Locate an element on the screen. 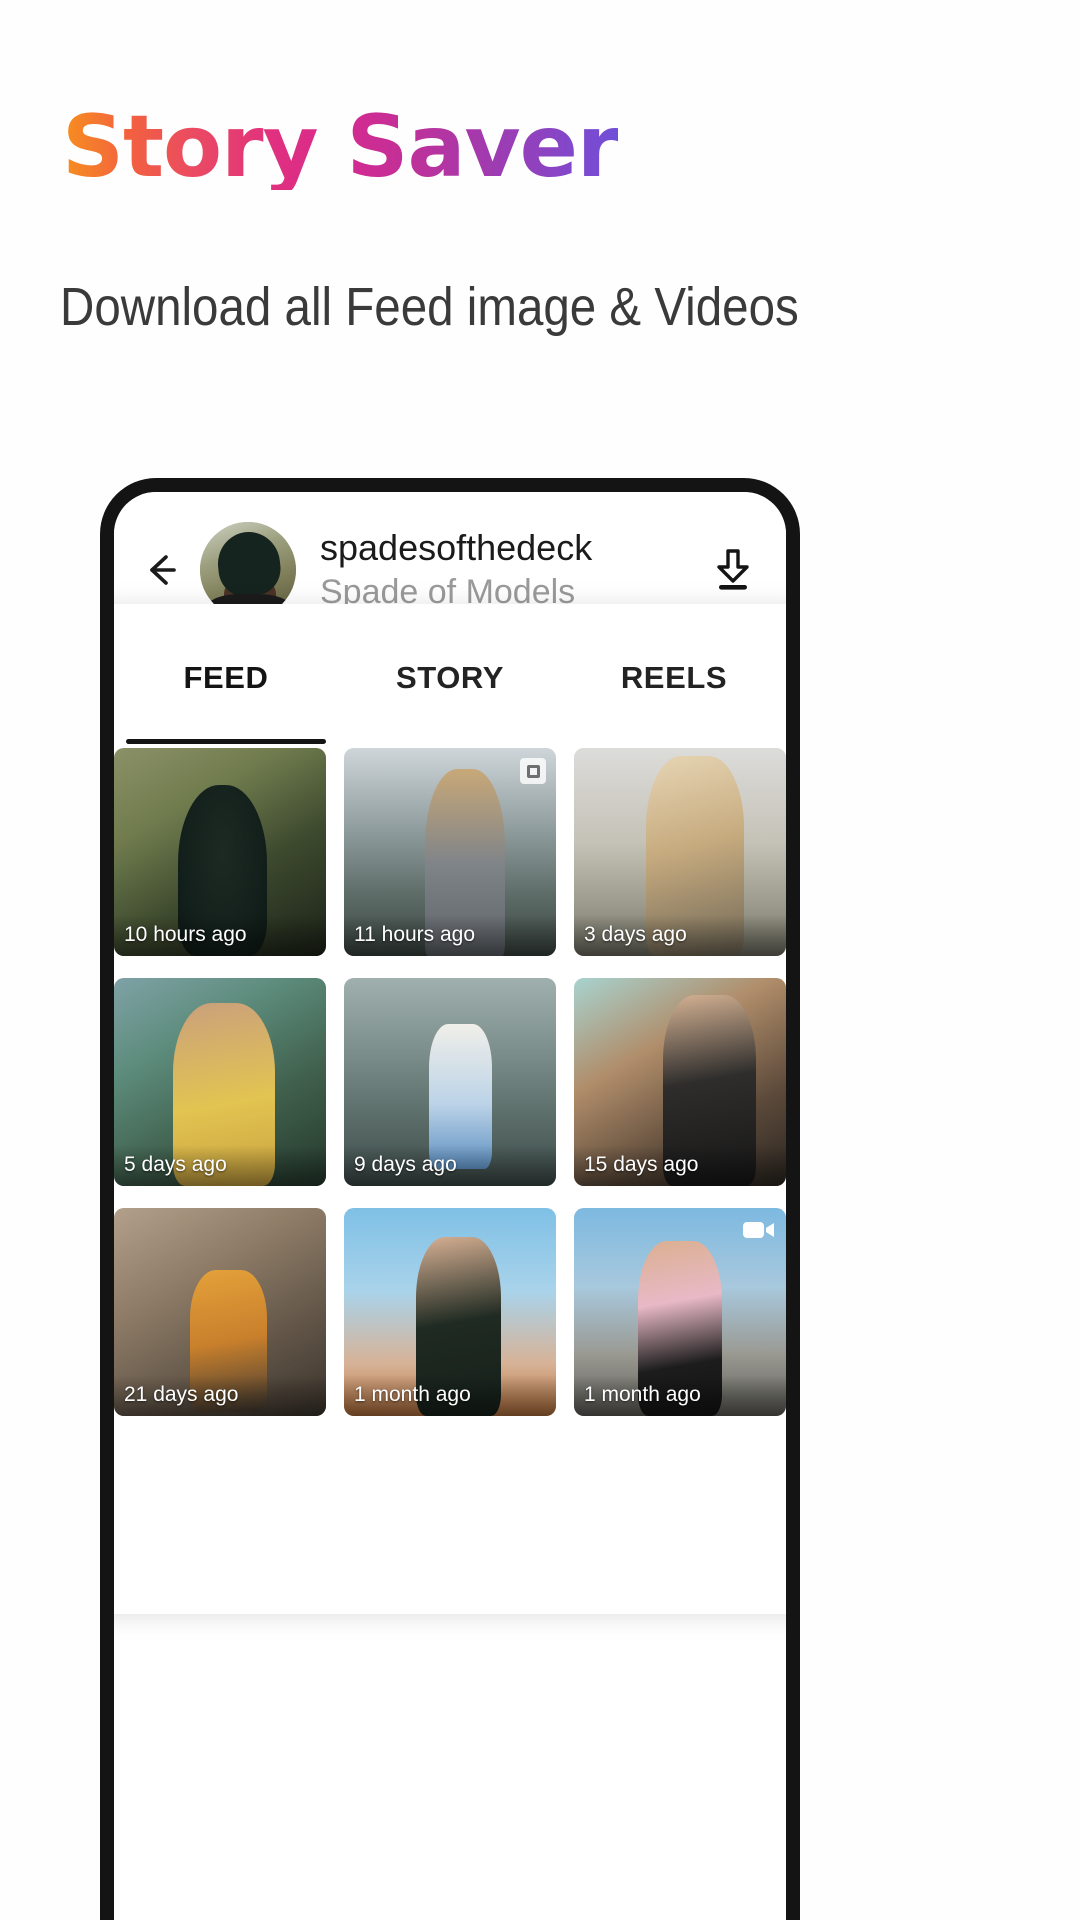  media-timestamp: 11 hours ago is located at coordinates (450, 935).